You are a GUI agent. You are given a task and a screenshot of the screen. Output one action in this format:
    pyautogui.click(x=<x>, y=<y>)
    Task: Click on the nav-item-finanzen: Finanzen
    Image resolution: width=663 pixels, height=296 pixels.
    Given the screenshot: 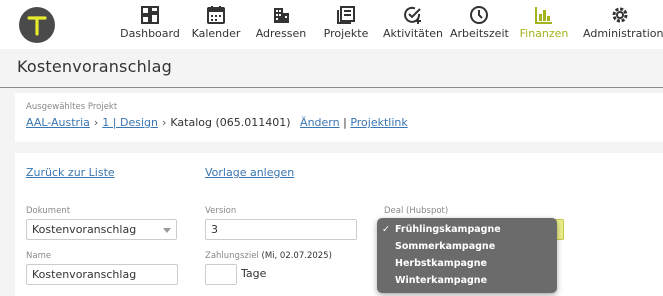 What is the action you would take?
    pyautogui.click(x=544, y=24)
    